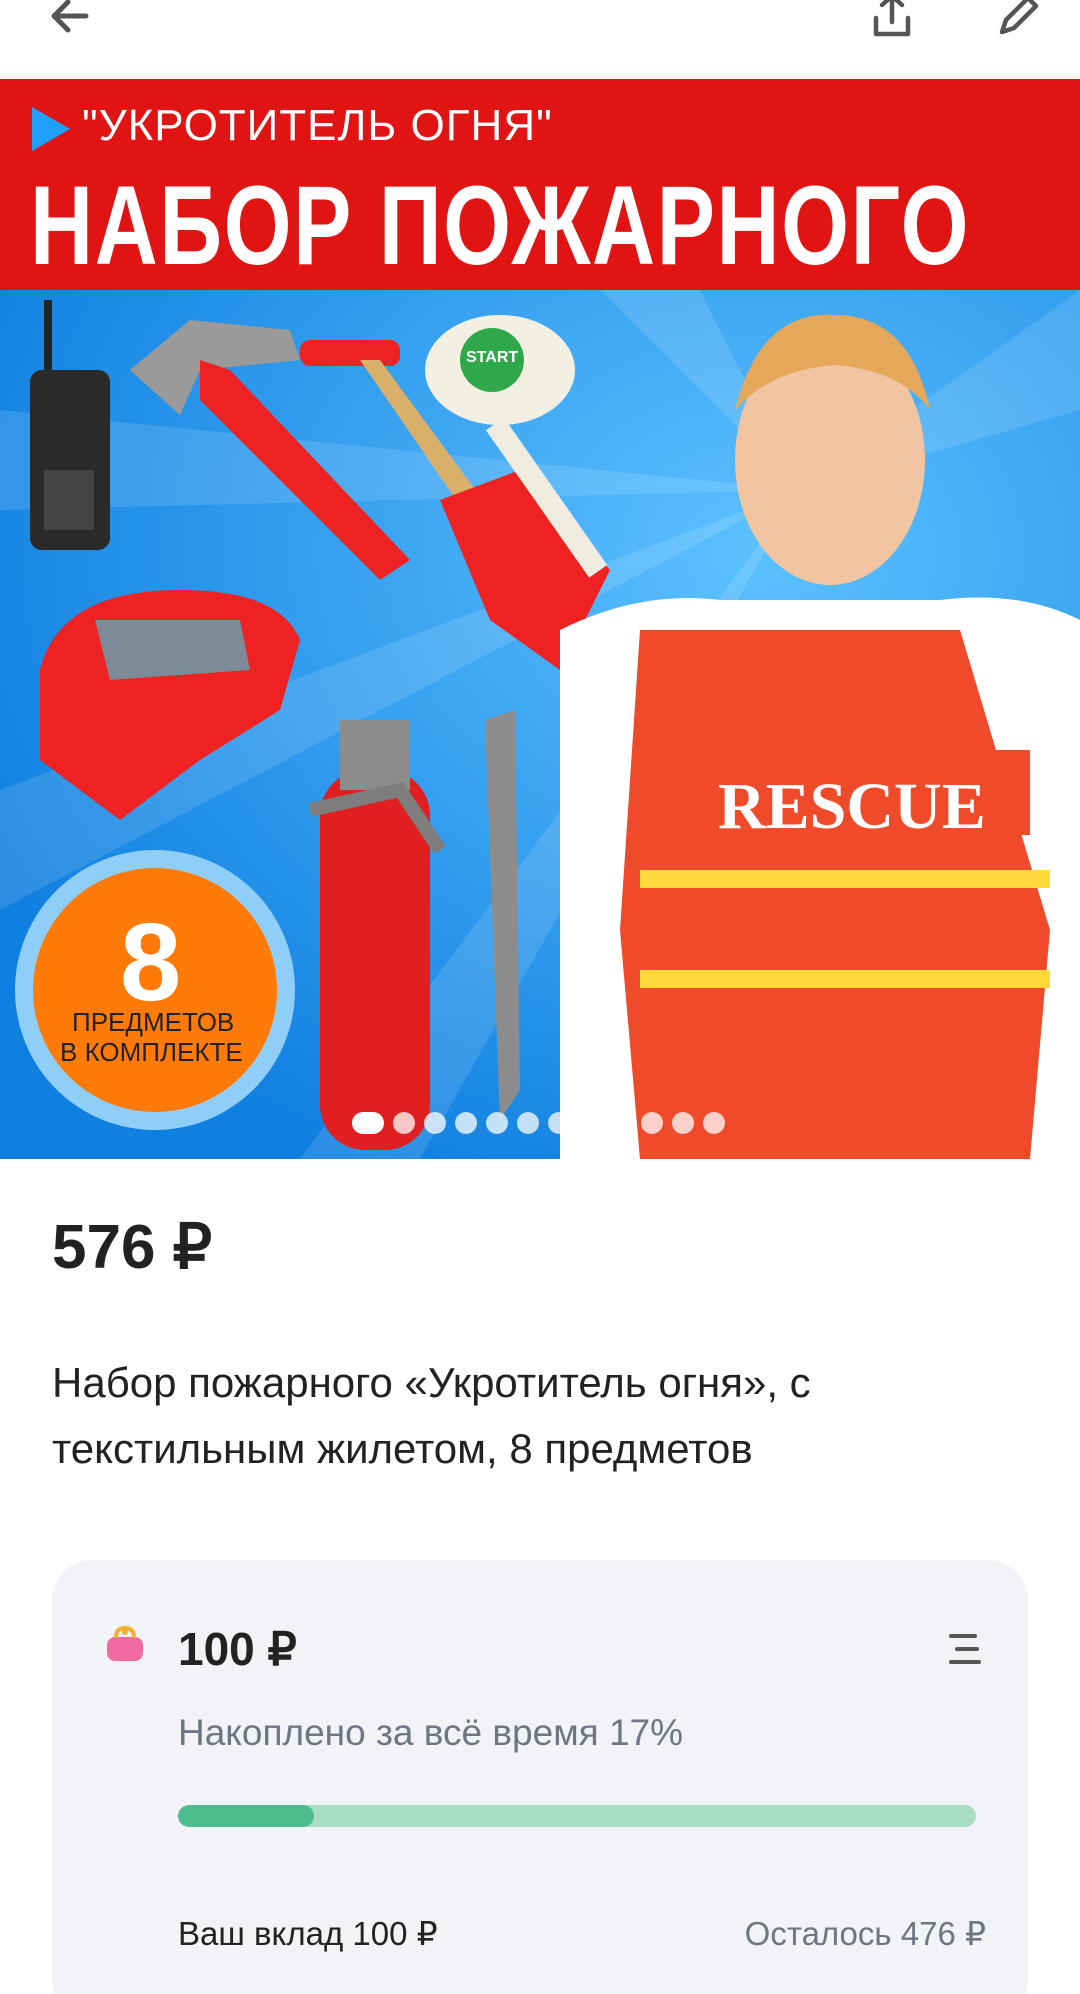 This screenshot has height=1994, width=1080. Describe the element at coordinates (492, 357) in the screenshot. I see `sign-label: START` at that location.